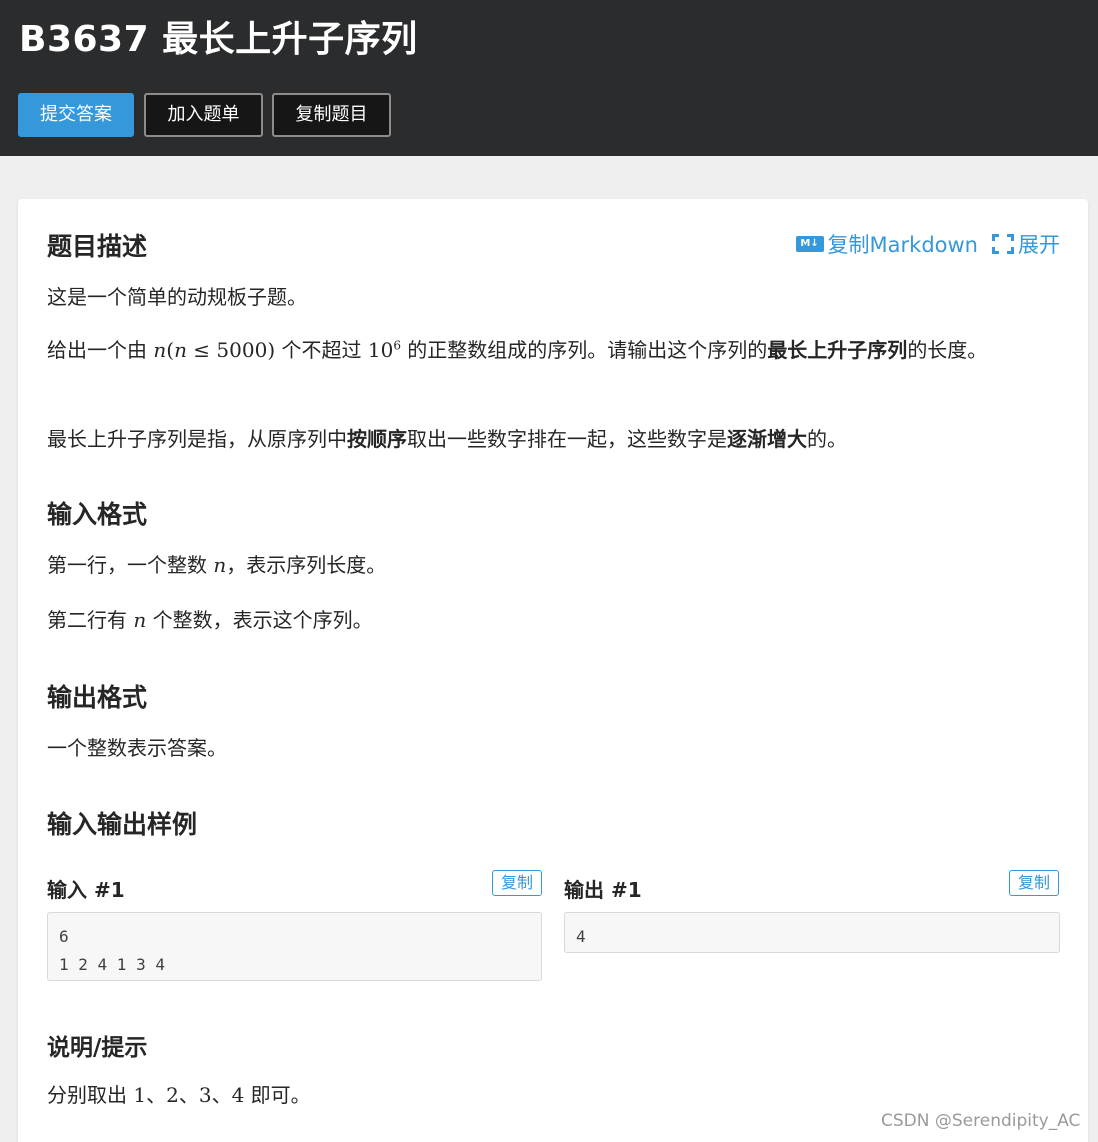 This screenshot has width=1098, height=1142. What do you see at coordinates (1034, 883) in the screenshot?
I see `copy-output-button: 复制` at bounding box center [1034, 883].